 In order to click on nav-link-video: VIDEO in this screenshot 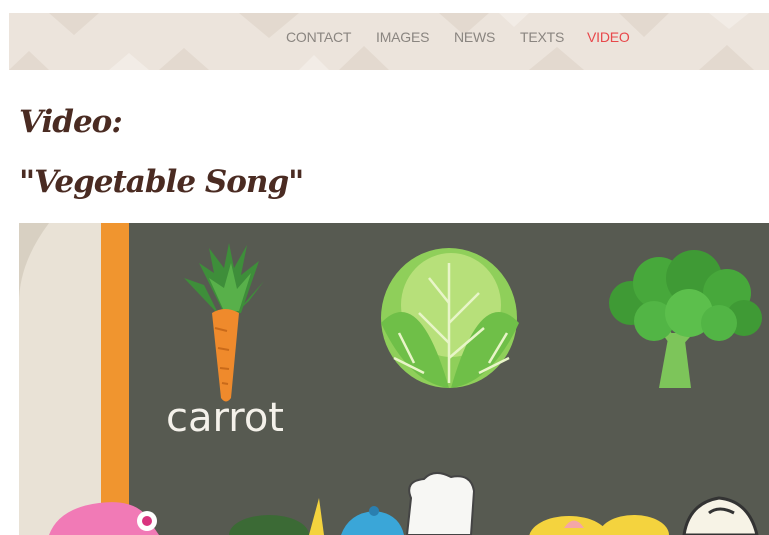, I will do `click(608, 37)`.